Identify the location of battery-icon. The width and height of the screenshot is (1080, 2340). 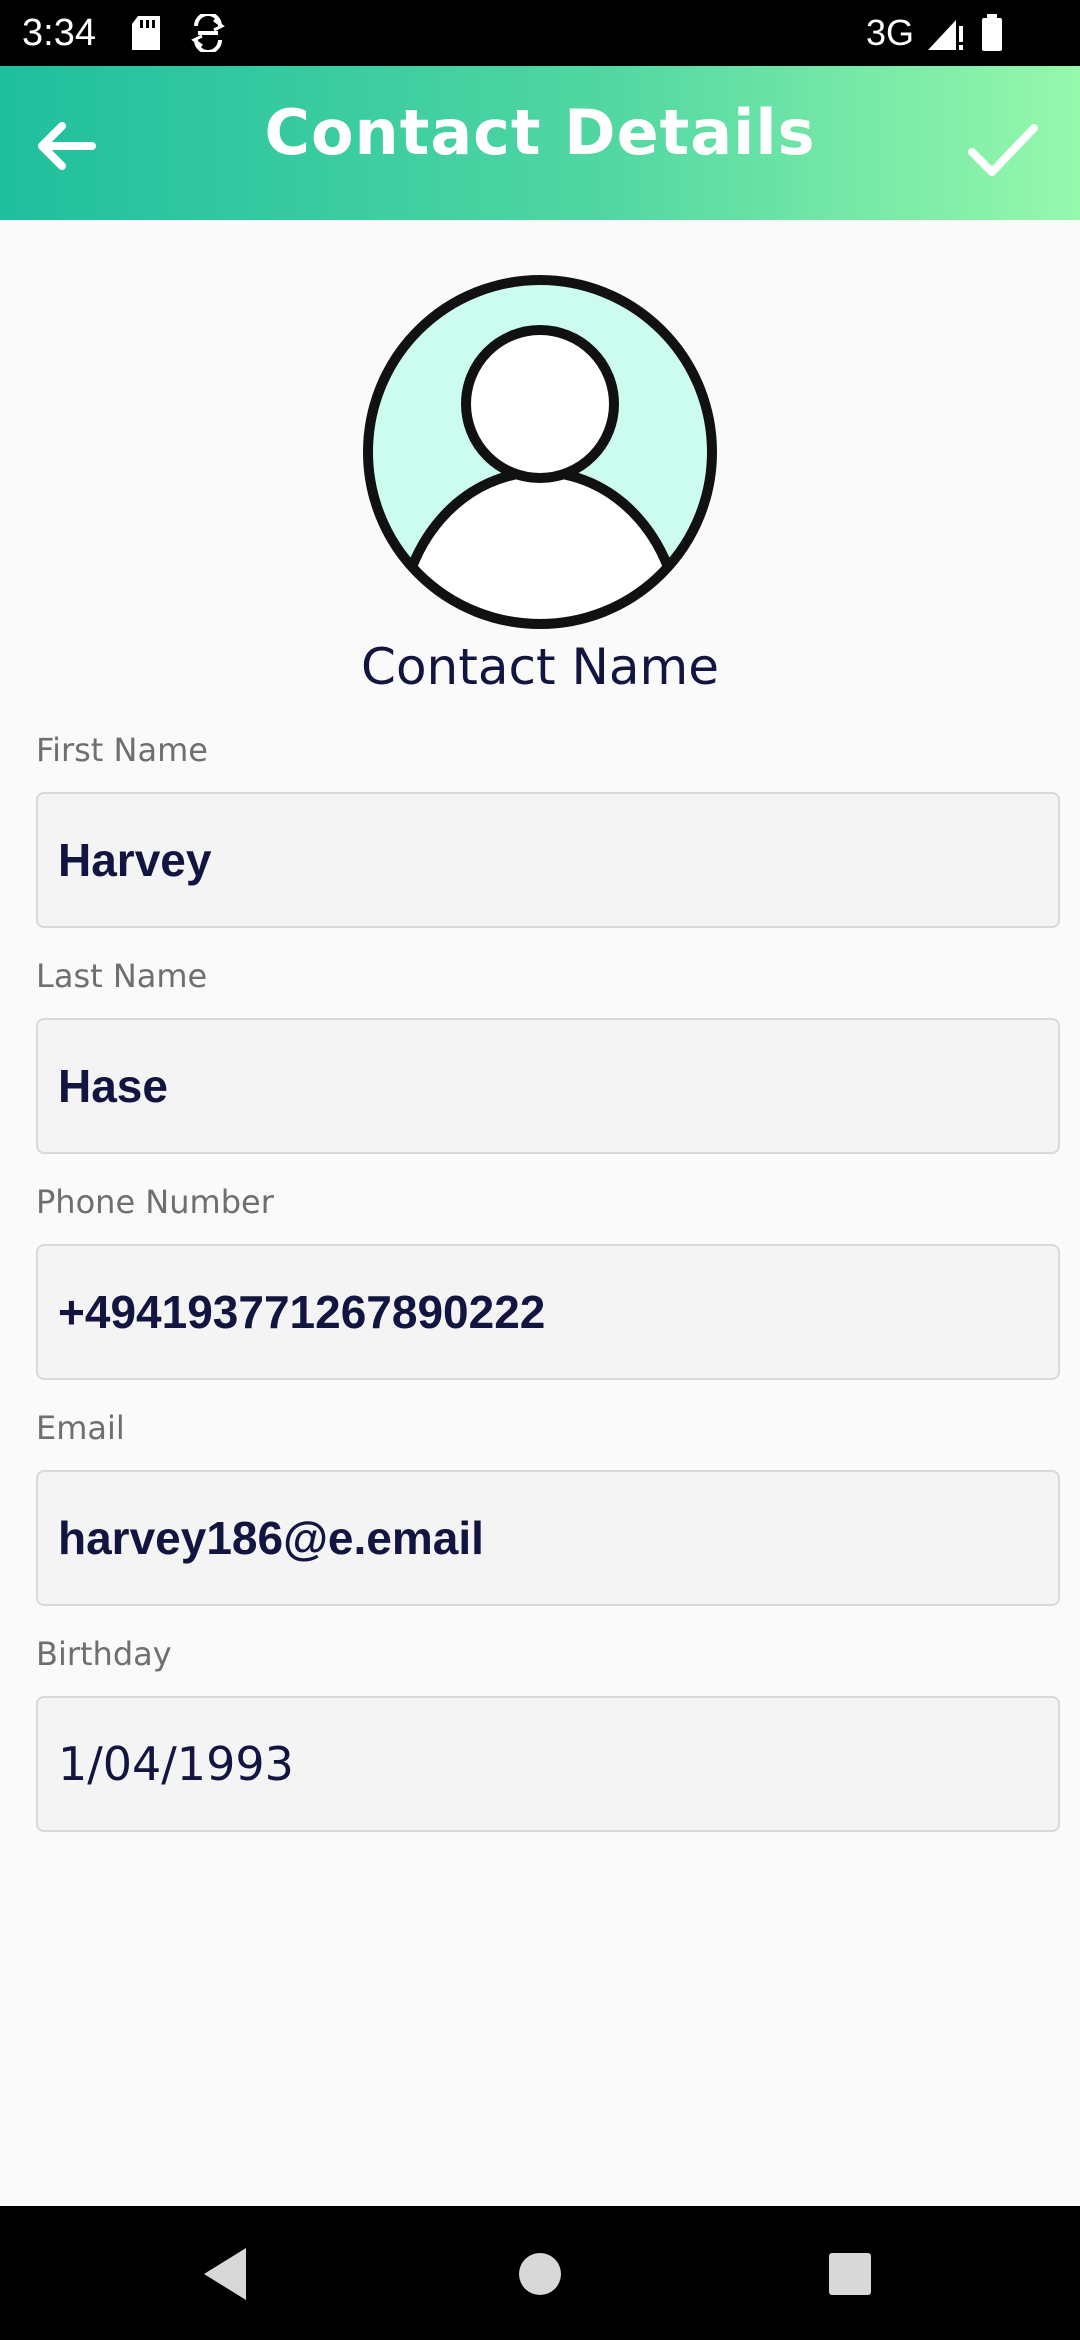
(992, 35).